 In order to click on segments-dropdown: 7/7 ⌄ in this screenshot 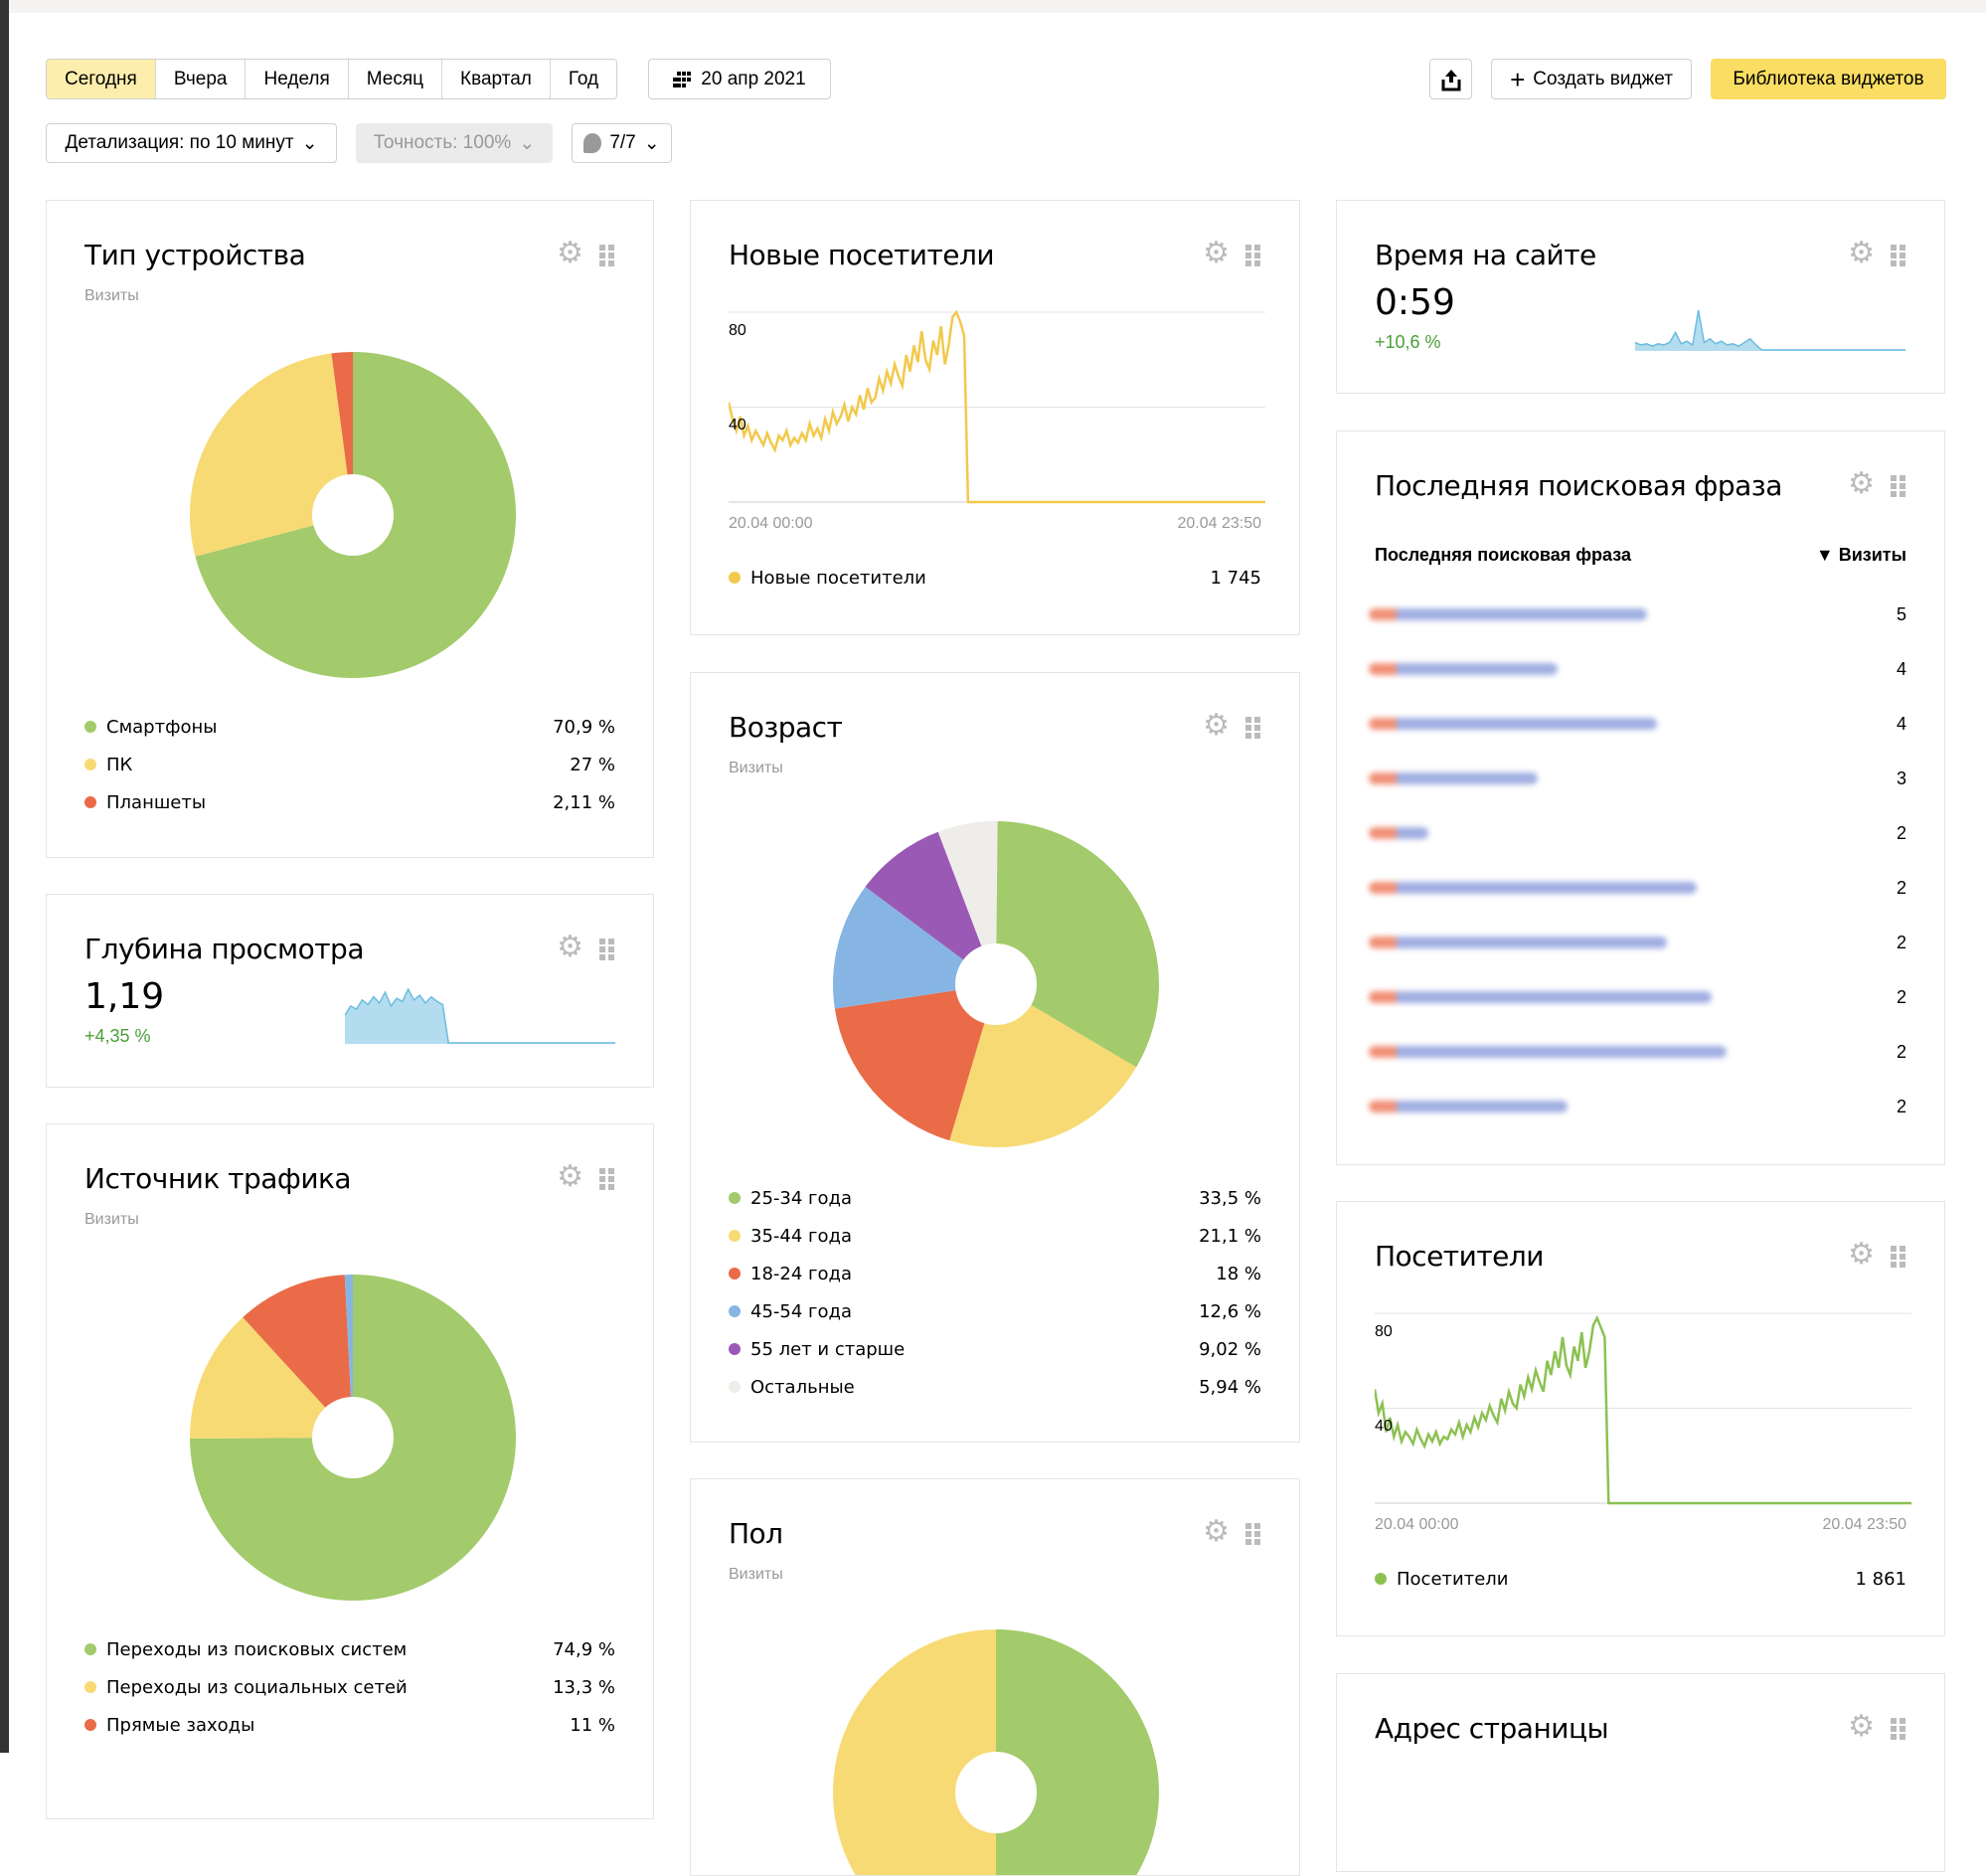, I will do `click(622, 143)`.